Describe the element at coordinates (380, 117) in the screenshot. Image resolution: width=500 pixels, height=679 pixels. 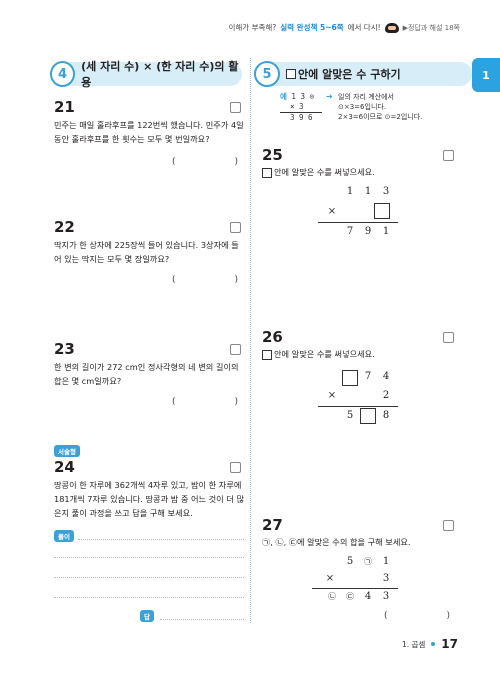
I see `example-text-3: 2×3=6이므로 ⊙=2입니다.` at that location.